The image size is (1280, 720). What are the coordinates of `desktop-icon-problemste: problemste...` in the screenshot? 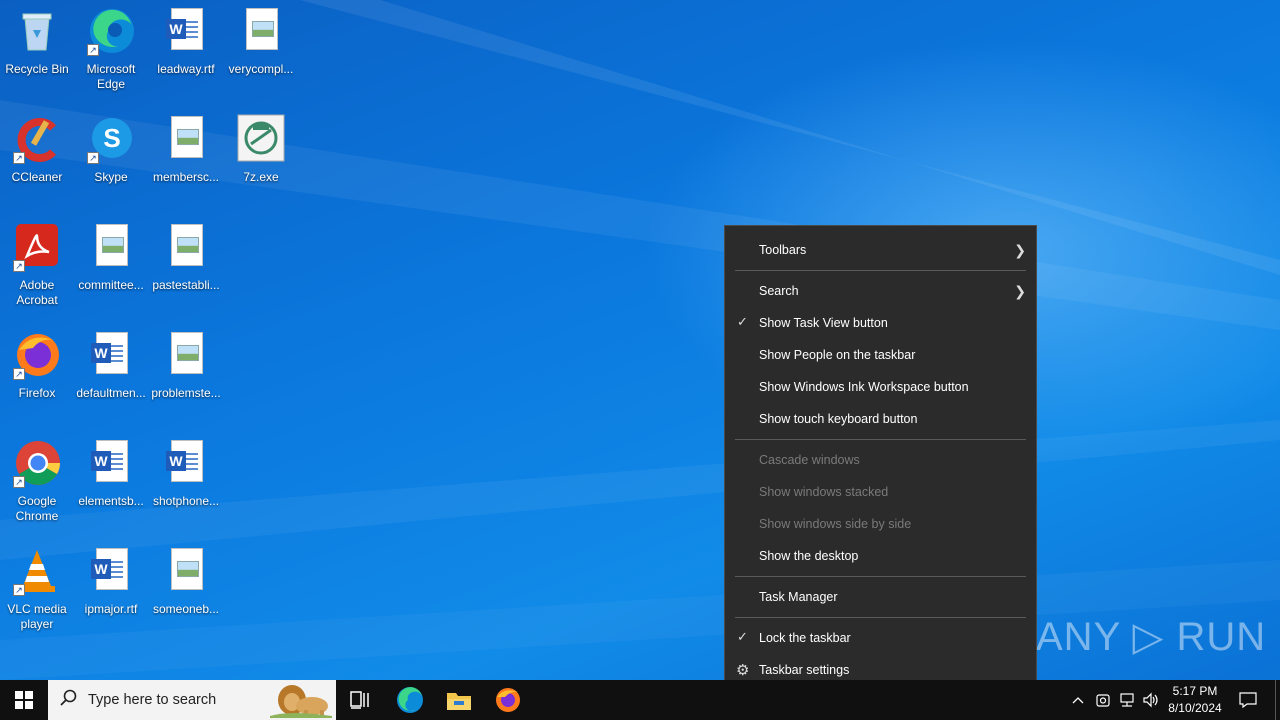 It's located at (186, 365).